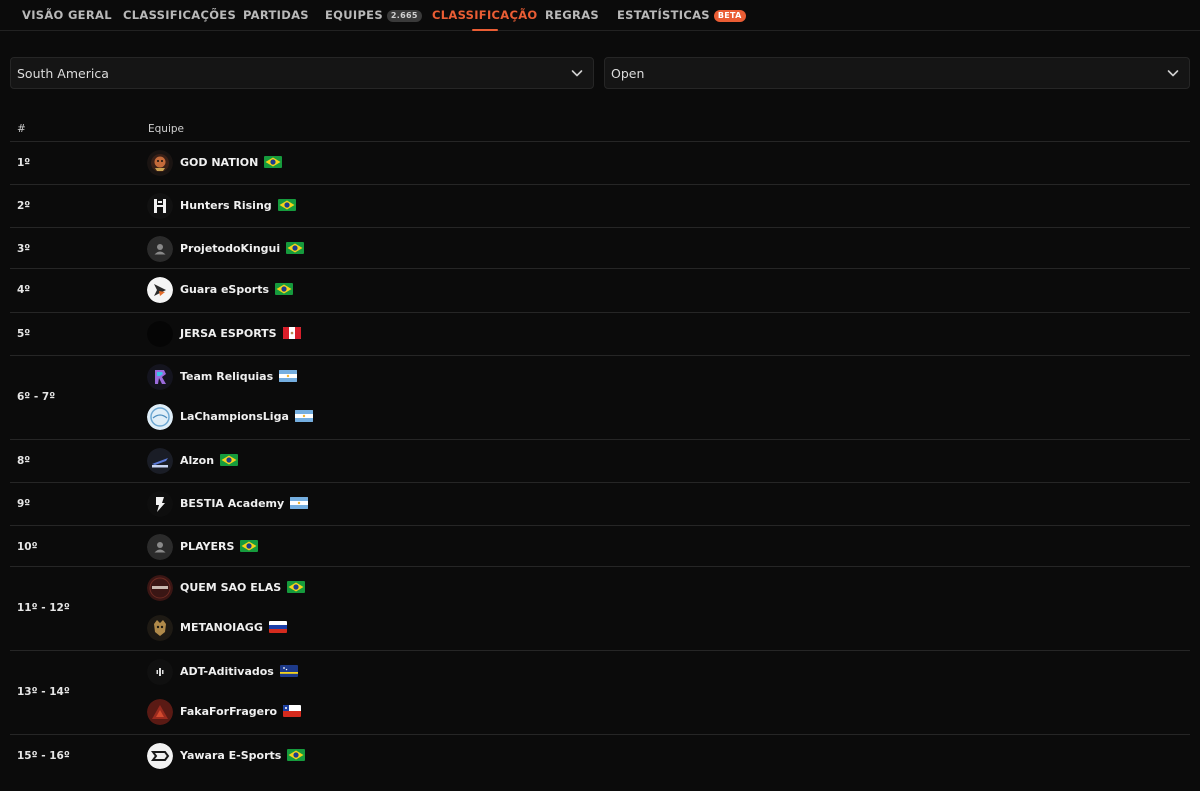 The height and width of the screenshot is (791, 1200). Describe the element at coordinates (179, 15) in the screenshot. I see `tab-classificacoes: CLASSIFICAÇÕES` at that location.